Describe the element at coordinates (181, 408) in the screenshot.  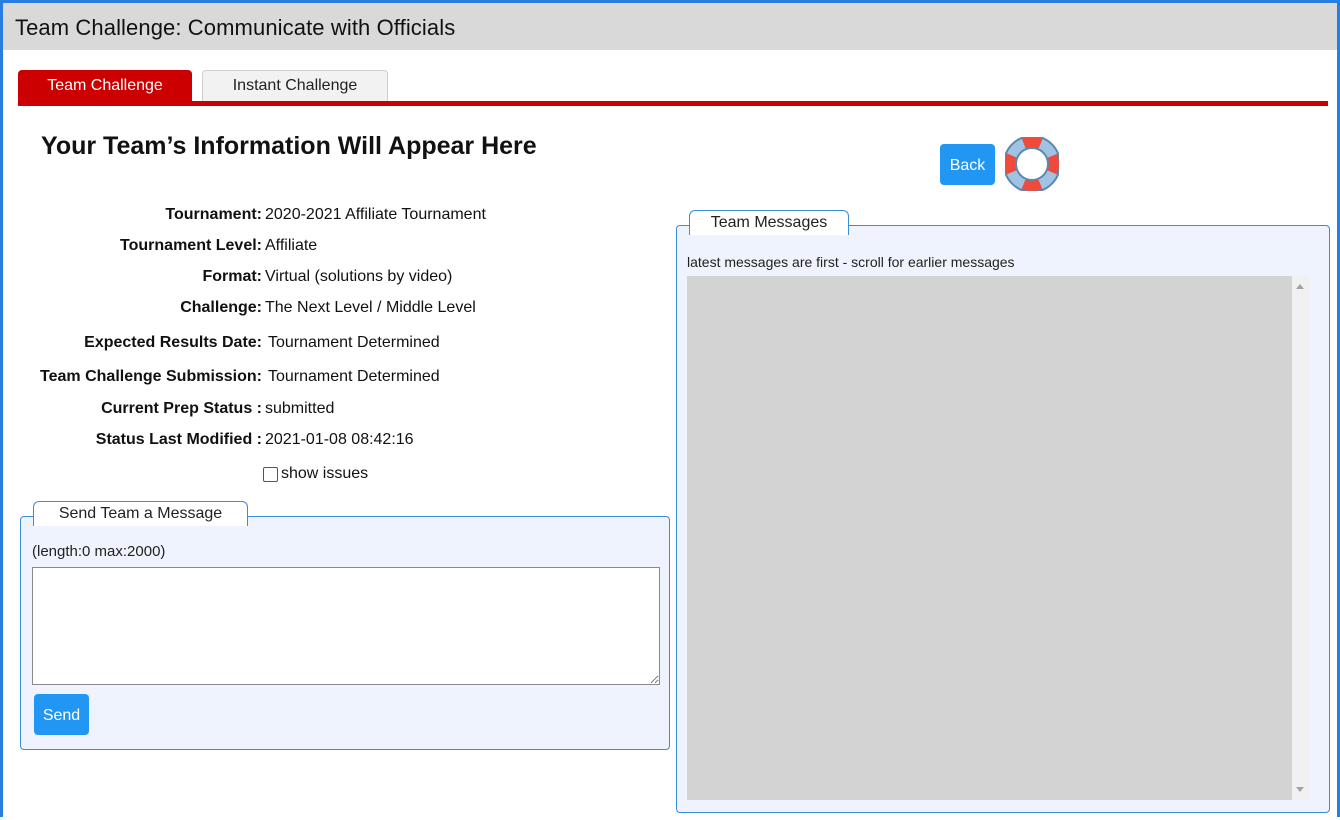
I see `info-label: Current Prep Status :` at that location.